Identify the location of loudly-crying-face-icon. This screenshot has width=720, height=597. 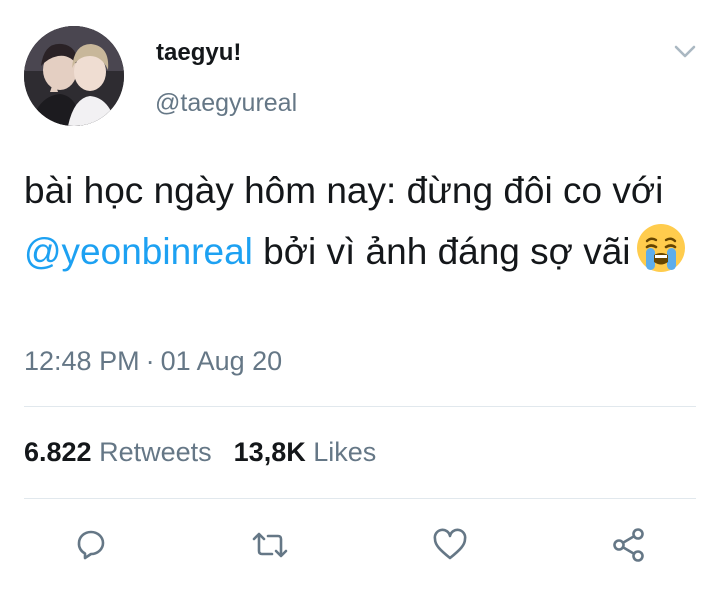
(661, 248).